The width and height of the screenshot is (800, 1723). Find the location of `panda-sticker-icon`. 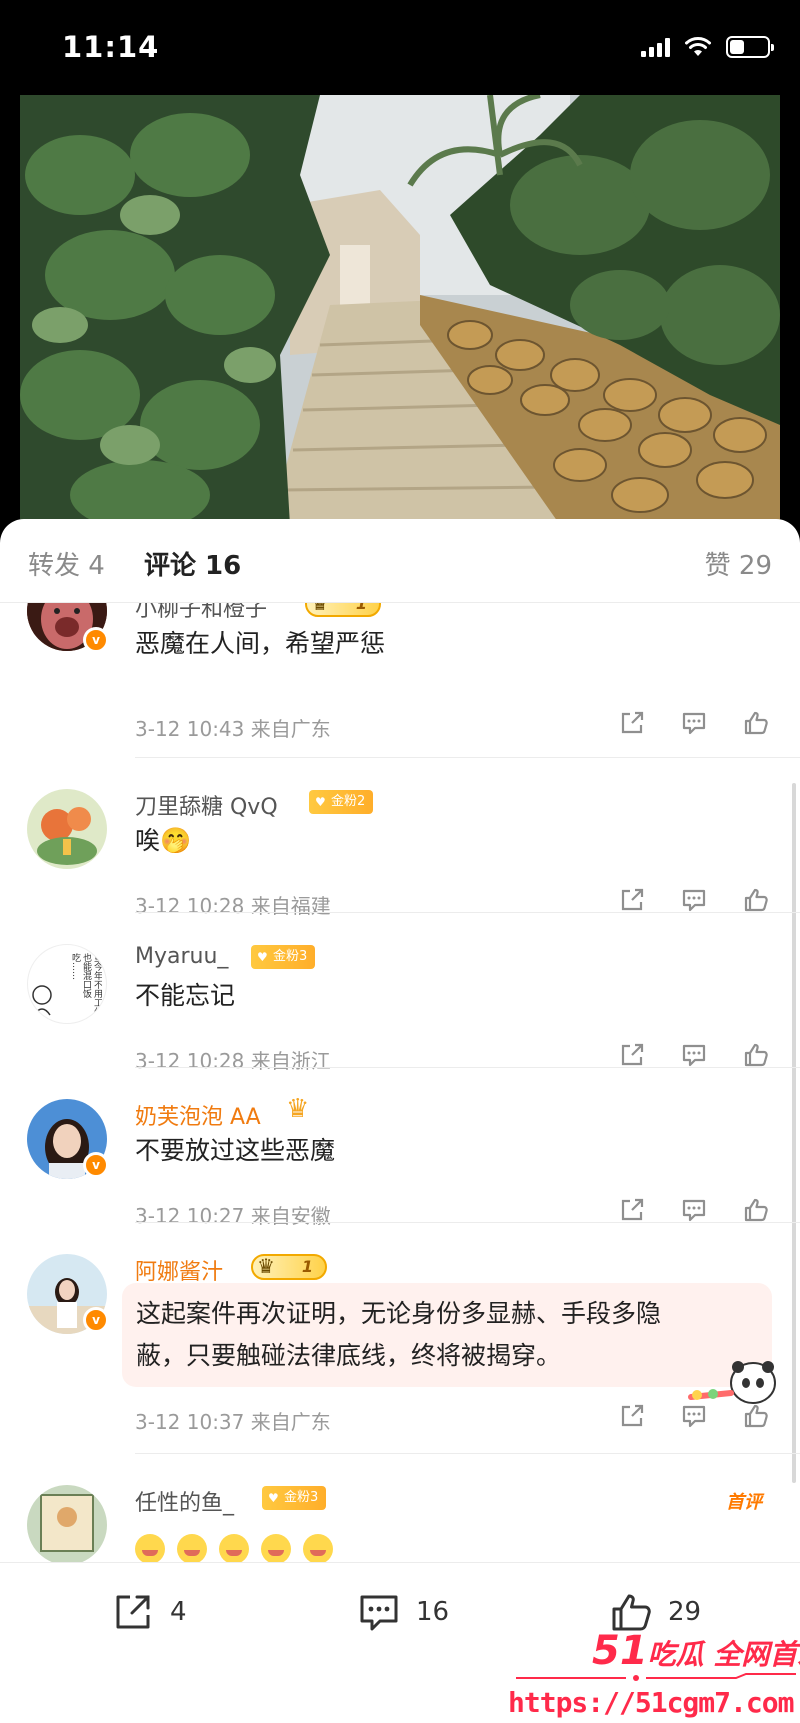

panda-sticker-icon is located at coordinates (732, 1382).